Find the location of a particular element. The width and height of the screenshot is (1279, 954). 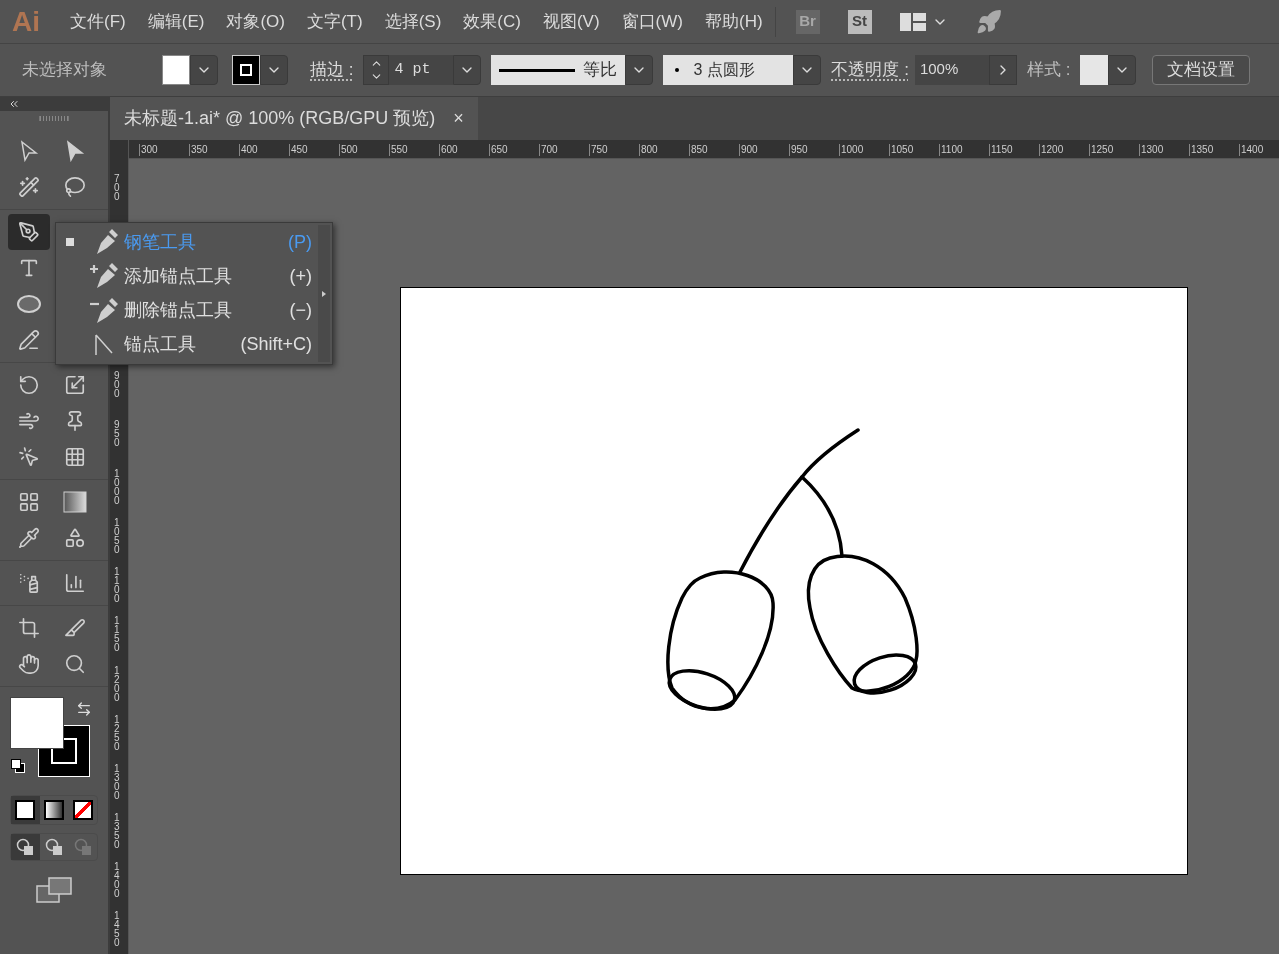

opacity-label: 不透明度 : is located at coordinates (870, 70).